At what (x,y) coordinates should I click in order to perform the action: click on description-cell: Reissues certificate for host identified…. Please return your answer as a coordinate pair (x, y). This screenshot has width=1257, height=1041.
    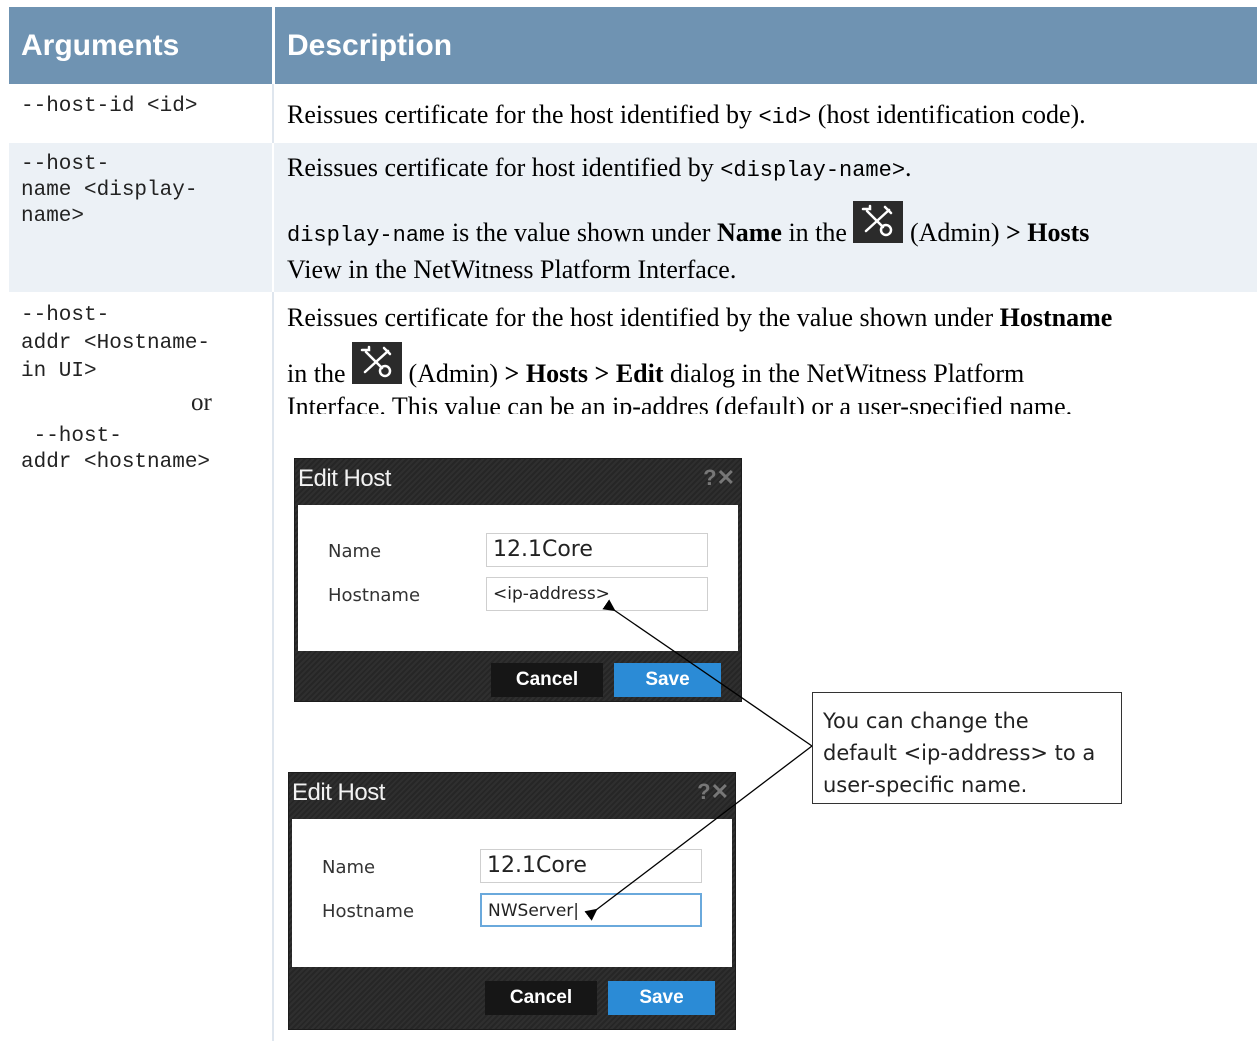
    Looking at the image, I should click on (599, 169).